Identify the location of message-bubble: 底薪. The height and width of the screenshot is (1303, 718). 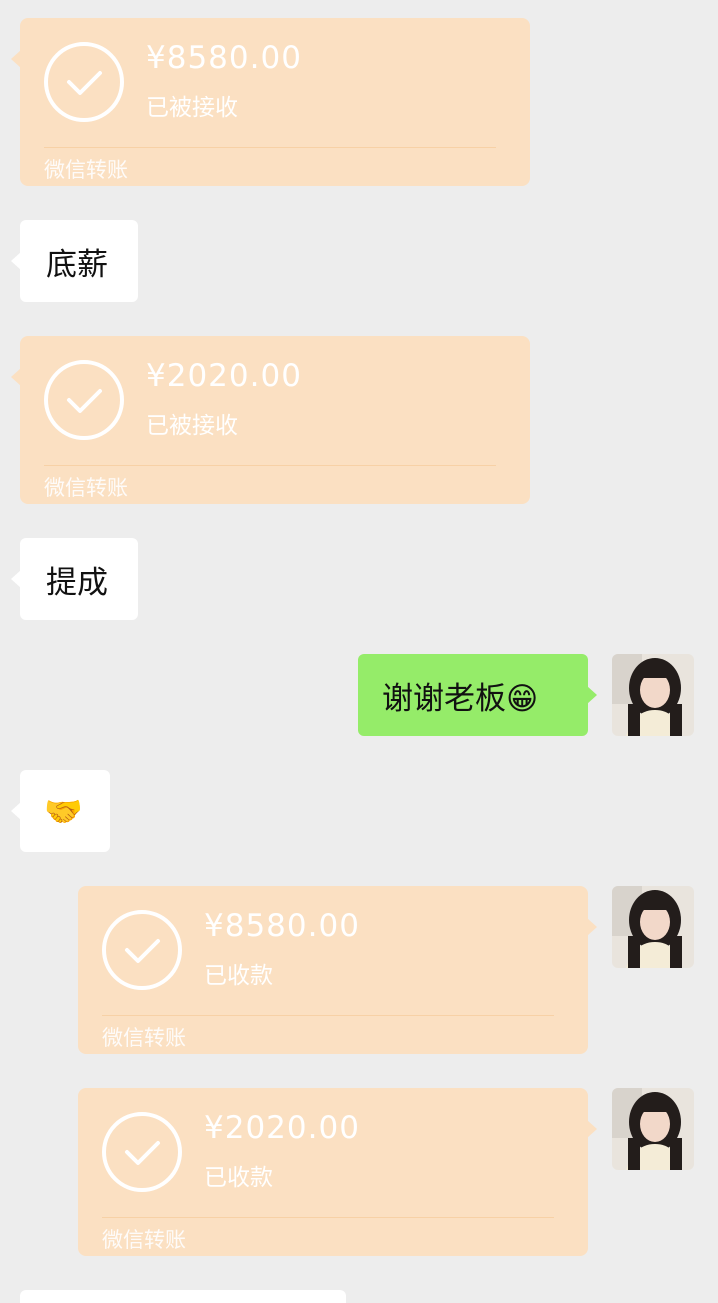
(74, 261).